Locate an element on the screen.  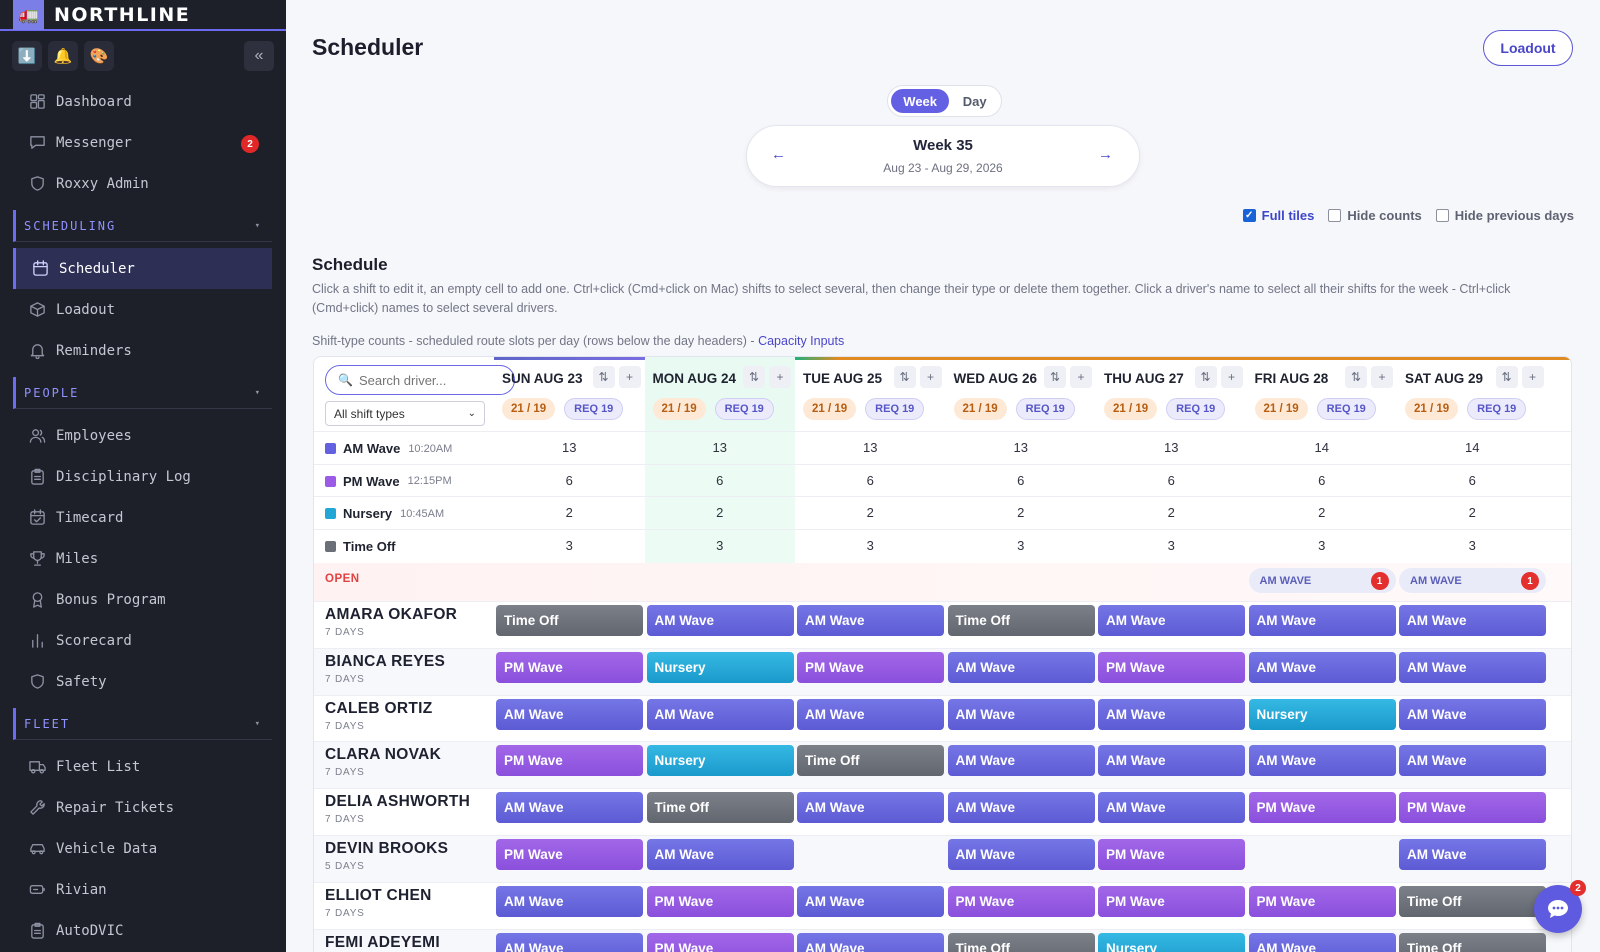
sidebar-item-roxxy-admin: Roxxy Admin is located at coordinates (143, 183).